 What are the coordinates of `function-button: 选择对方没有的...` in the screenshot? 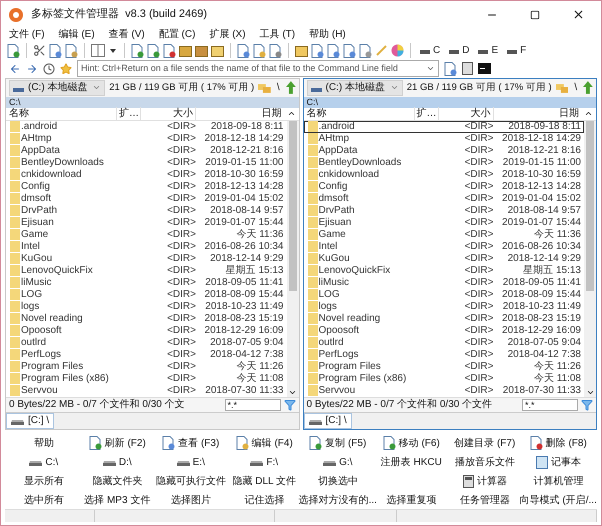 It's located at (337, 500).